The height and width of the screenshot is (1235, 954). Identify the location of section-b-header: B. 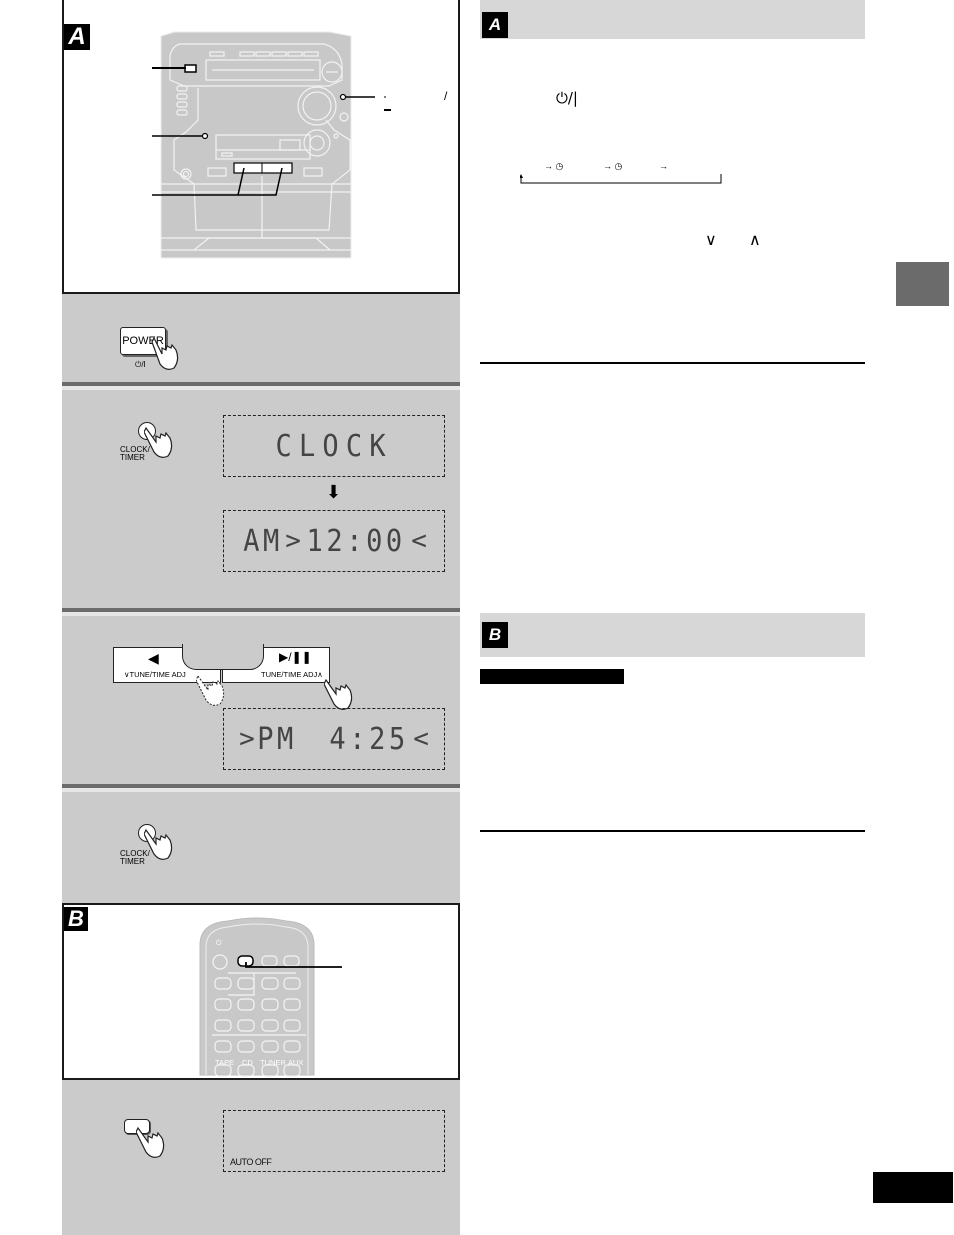
(672, 635).